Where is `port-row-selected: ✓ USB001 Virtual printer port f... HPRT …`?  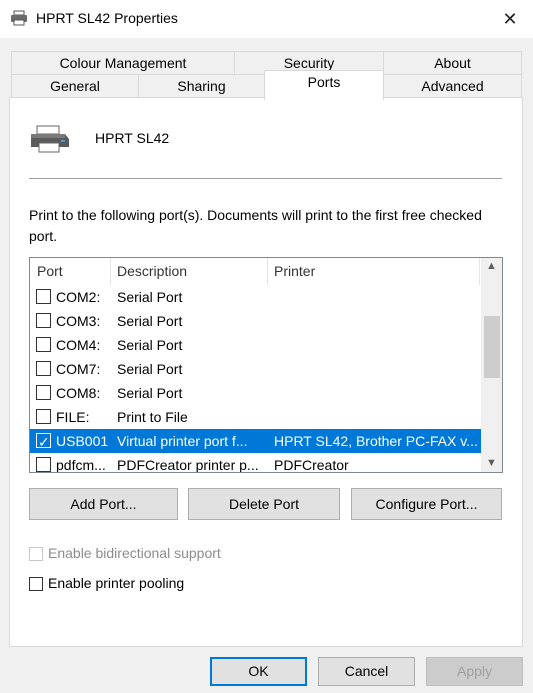 port-row-selected: ✓ USB001 Virtual printer port f... HPRT … is located at coordinates (256, 441).